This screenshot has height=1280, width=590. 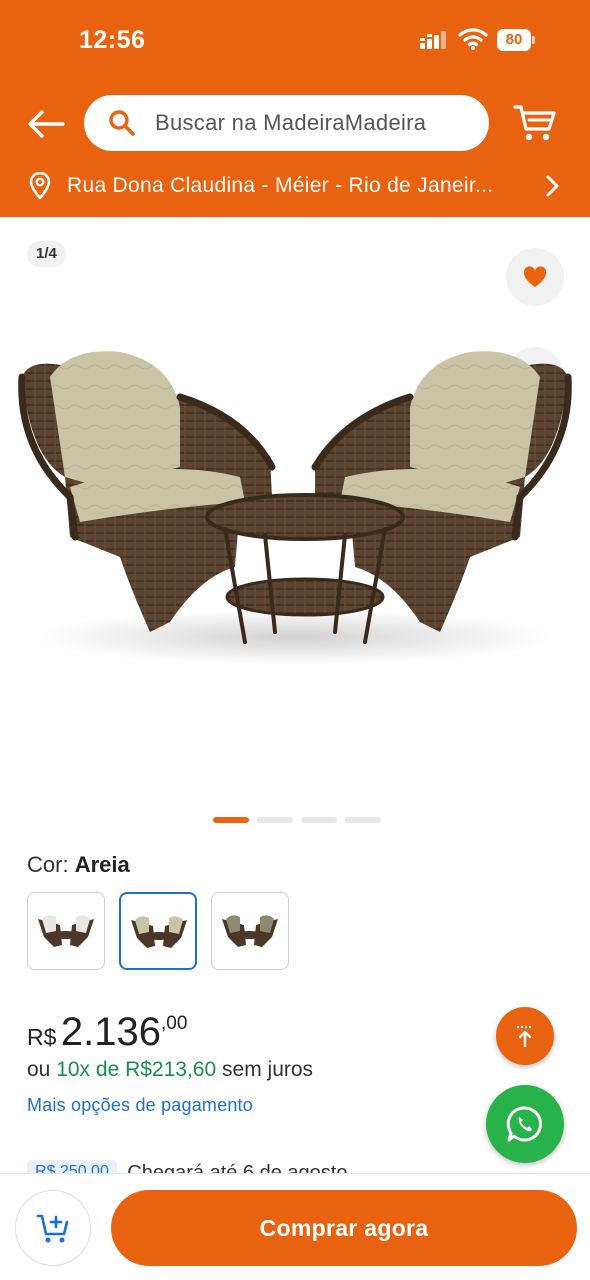 I want to click on product-price: R$ 2.136,00, so click(x=107, y=1032).